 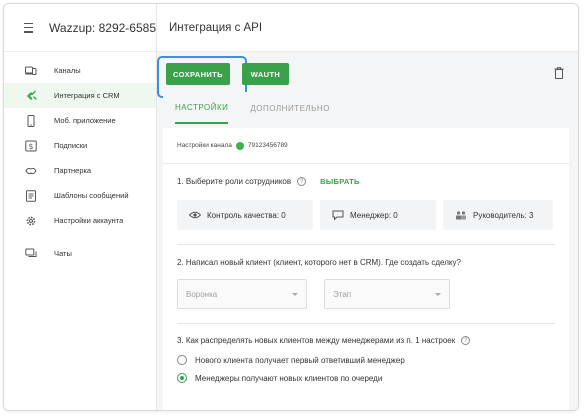 I want to click on sidebar-item-crm-integration: Интеграция с CRM, so click(x=80, y=95).